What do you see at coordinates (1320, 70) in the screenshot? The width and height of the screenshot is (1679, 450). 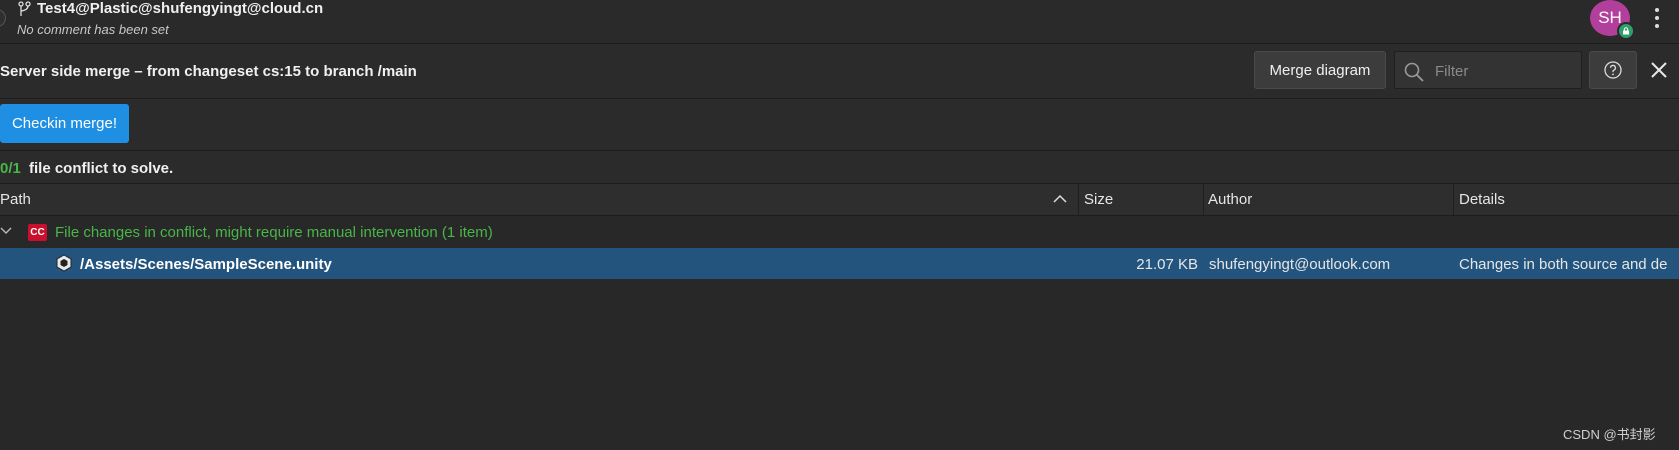 I see `merge-diagram-button: Merge diagram` at bounding box center [1320, 70].